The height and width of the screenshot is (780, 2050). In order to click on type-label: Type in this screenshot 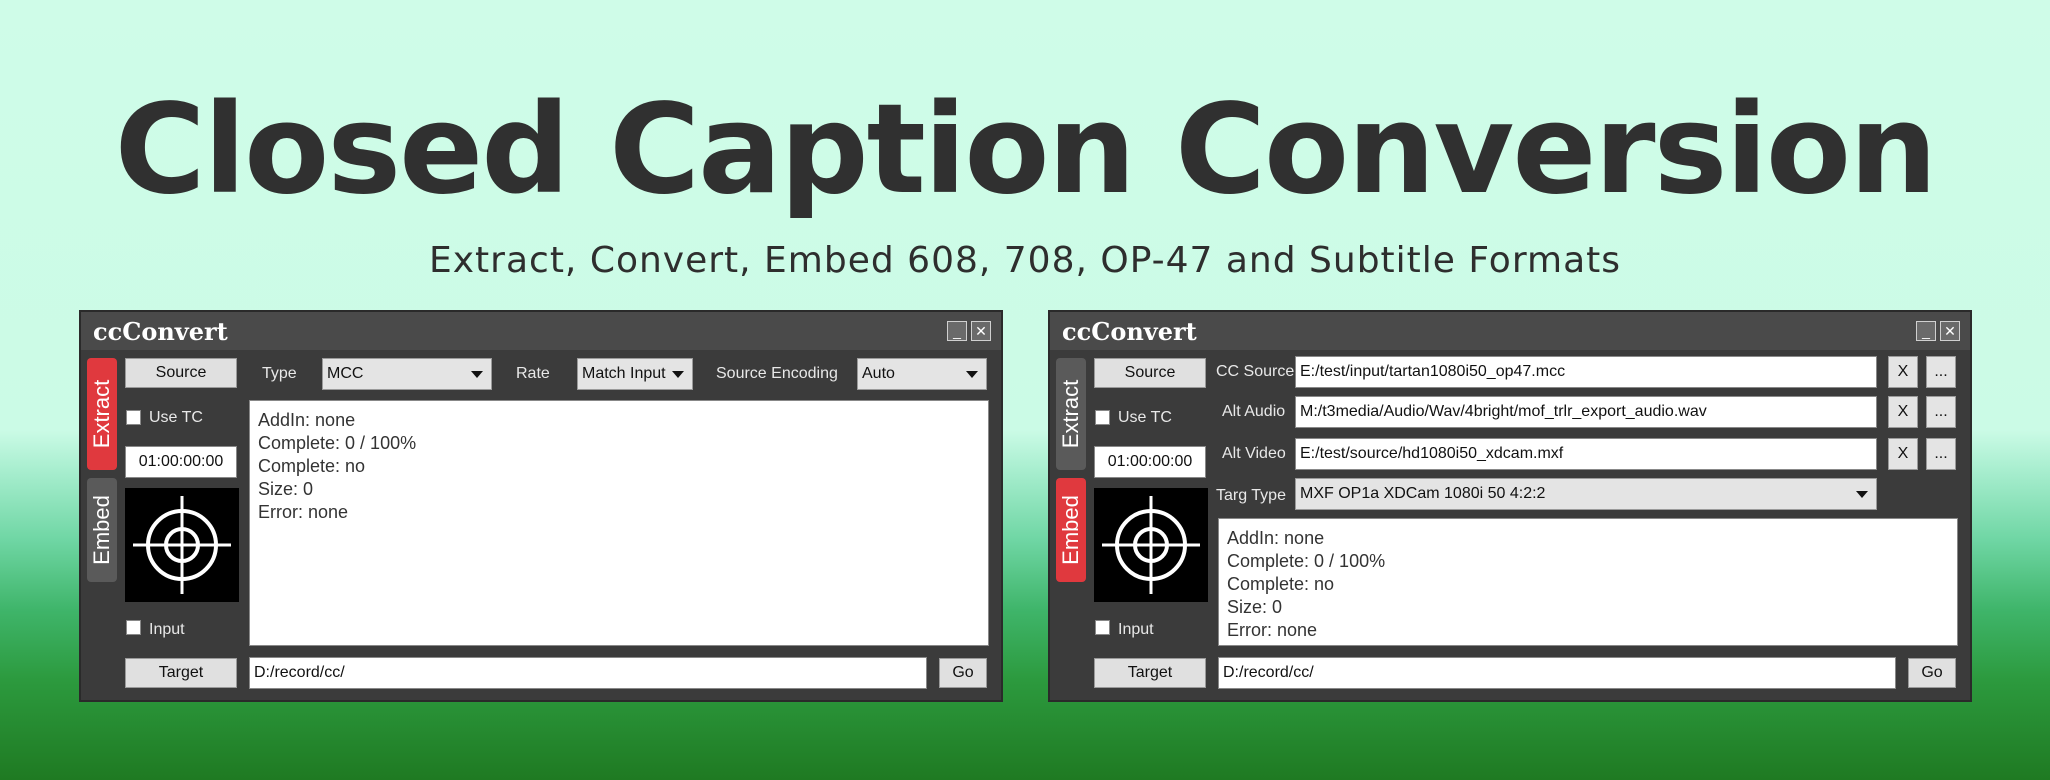, I will do `click(279, 373)`.